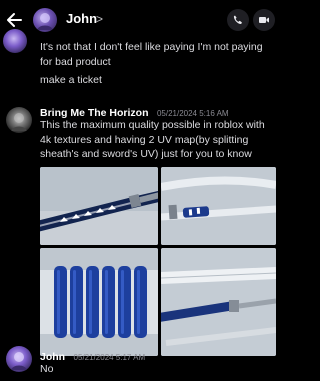  Describe the element at coordinates (99, 19) in the screenshot. I see `chevron-right-icon: >` at that location.